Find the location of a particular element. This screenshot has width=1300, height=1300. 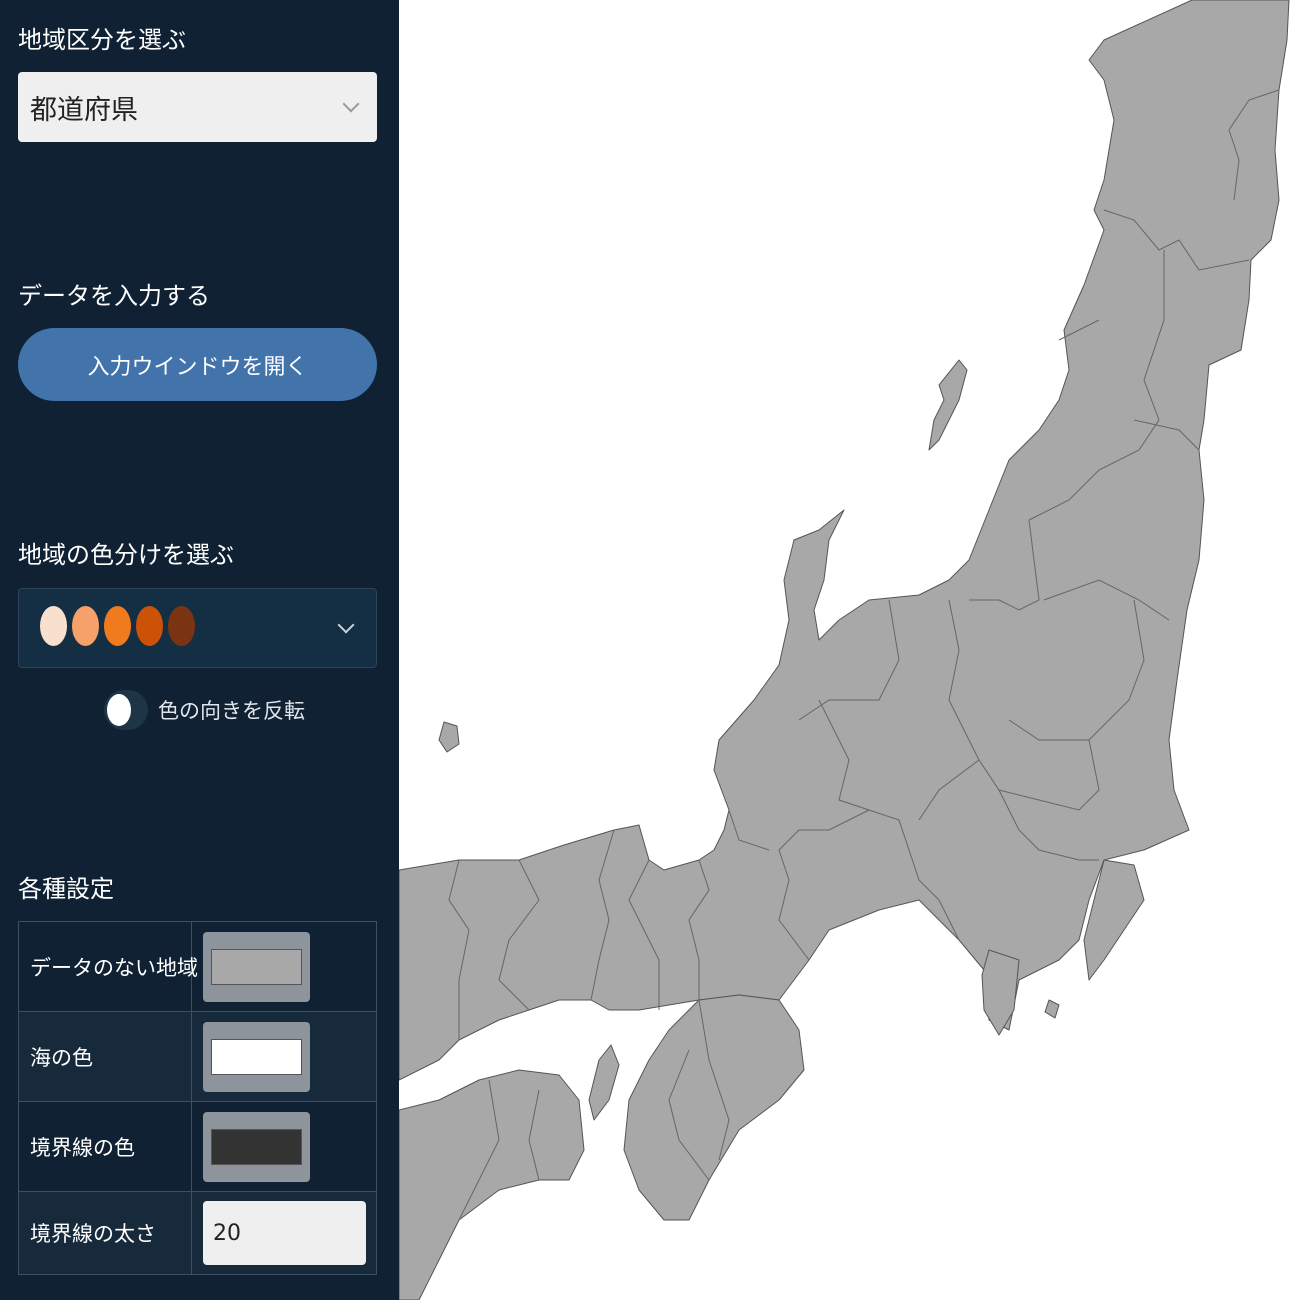

color-palette-select is located at coordinates (197, 628).